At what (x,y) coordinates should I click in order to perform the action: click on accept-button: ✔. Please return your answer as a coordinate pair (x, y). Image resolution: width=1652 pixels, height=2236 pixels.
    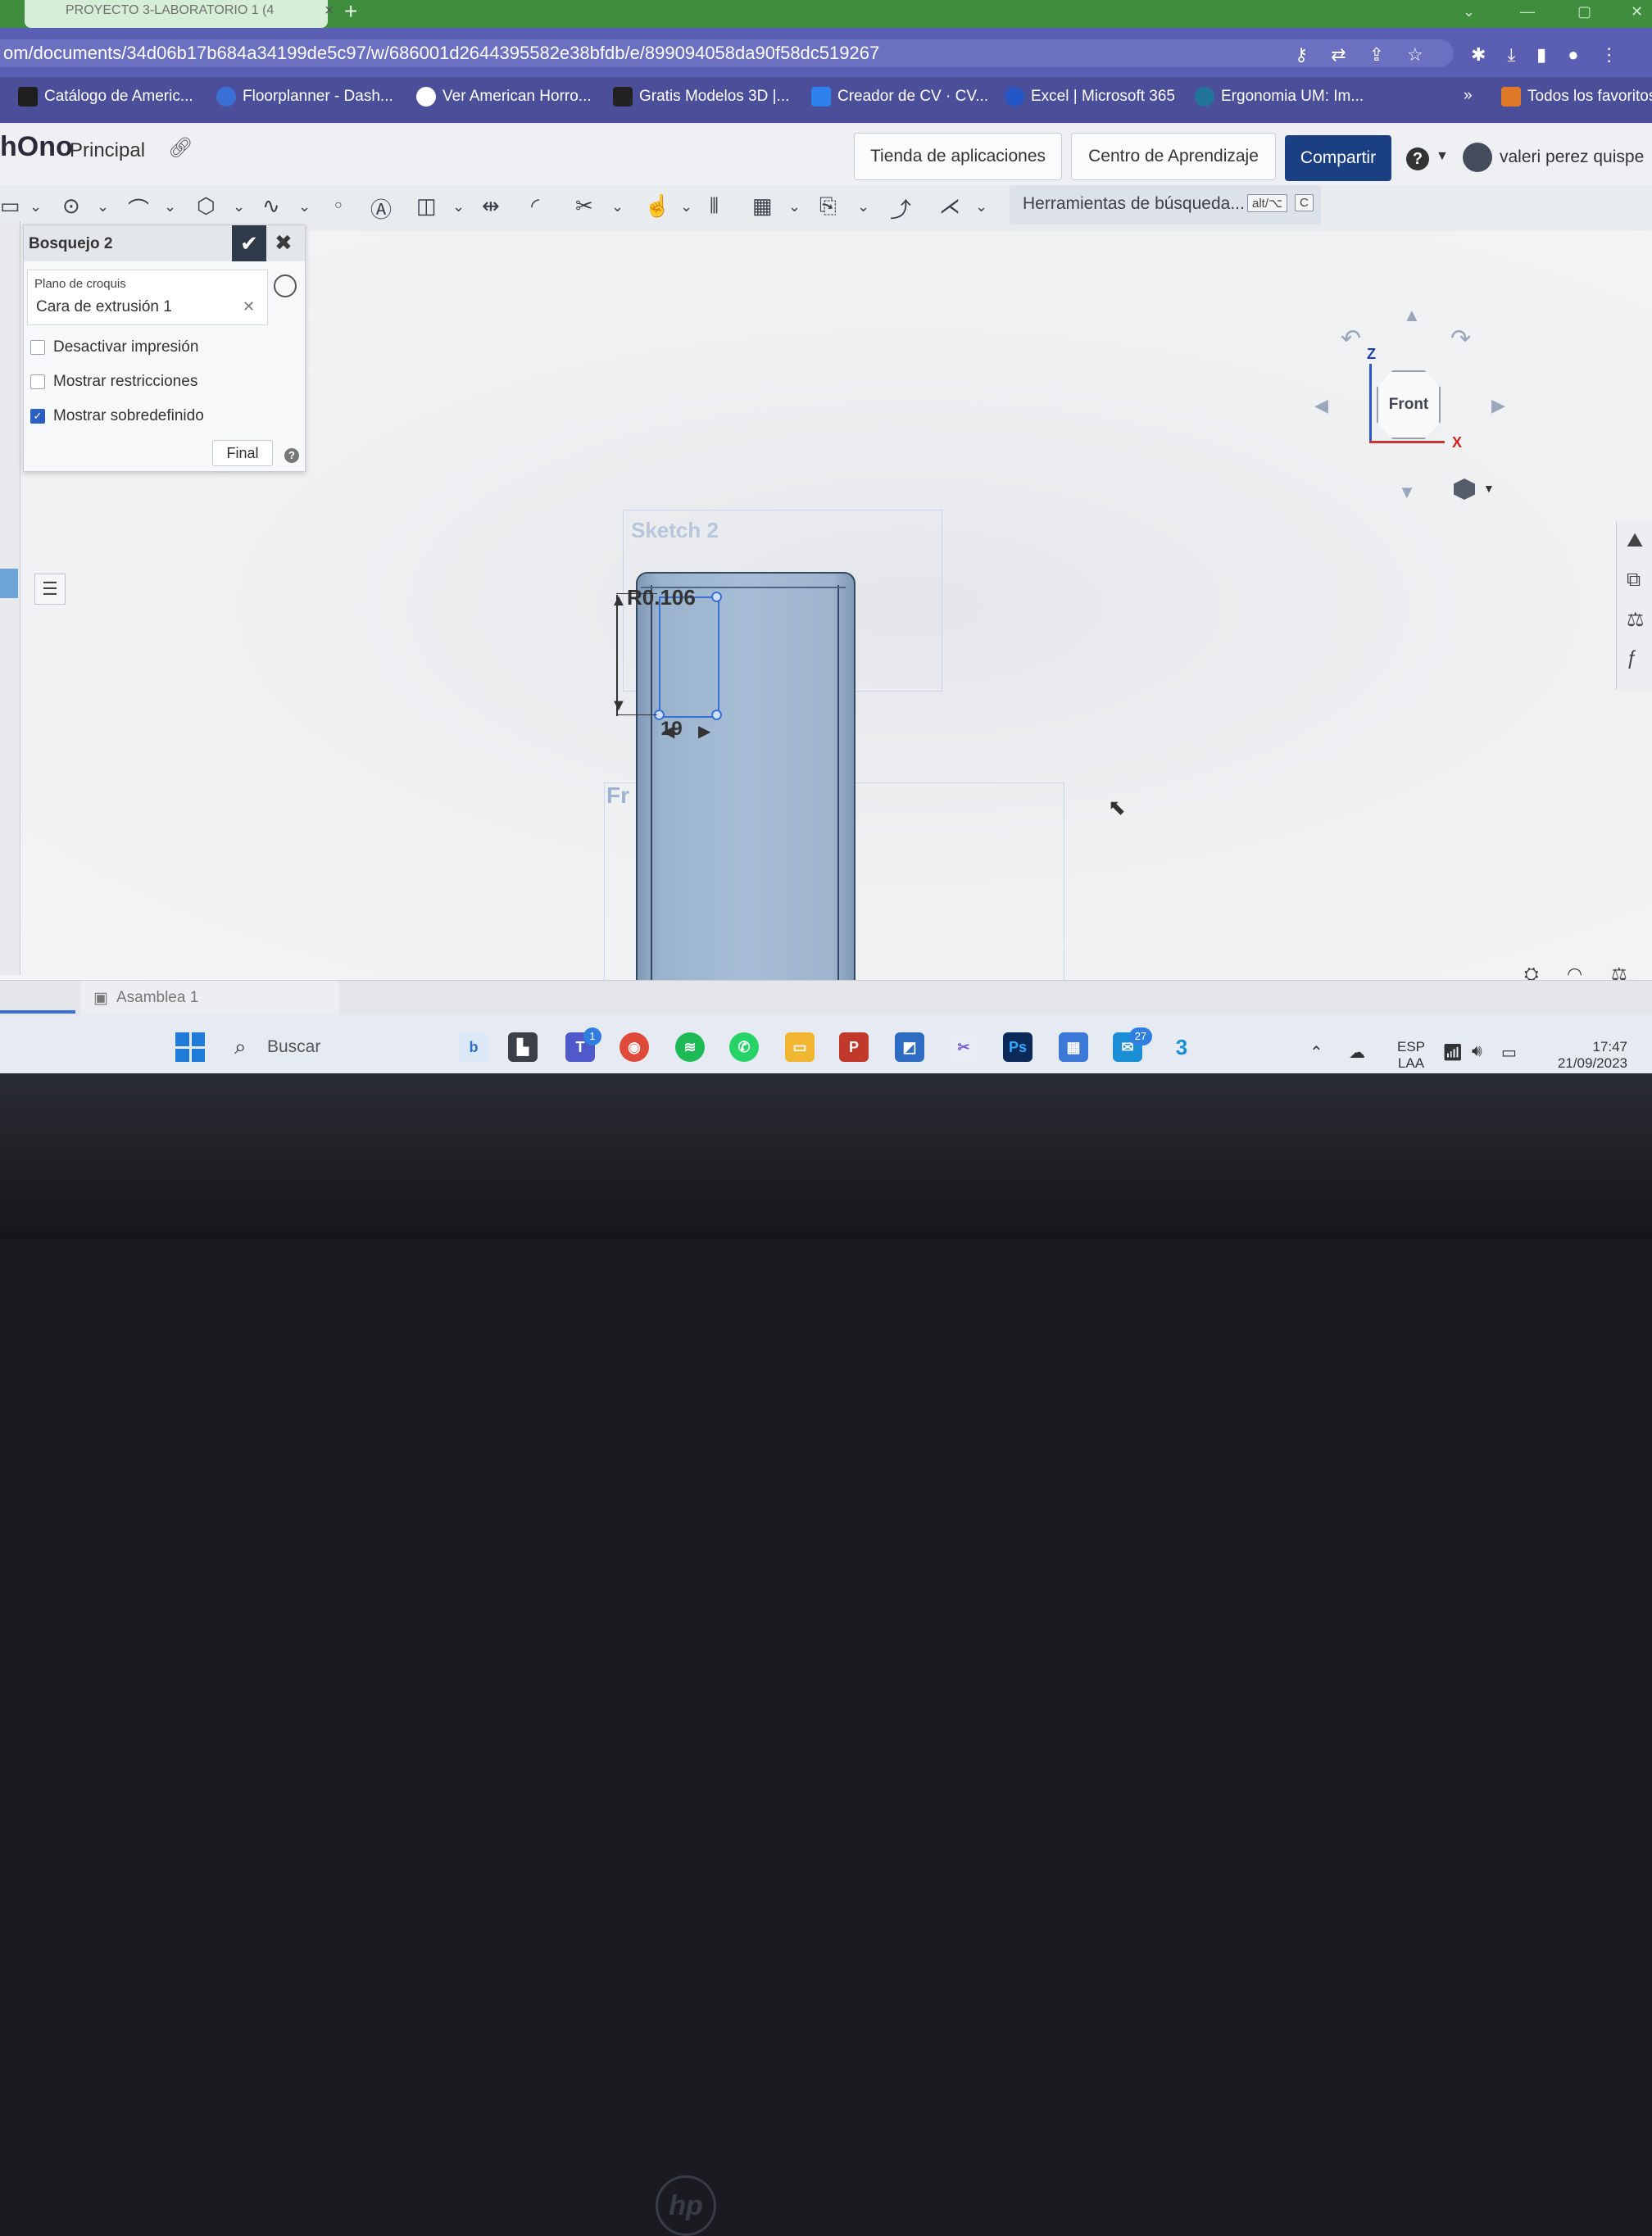
    Looking at the image, I should click on (249, 243).